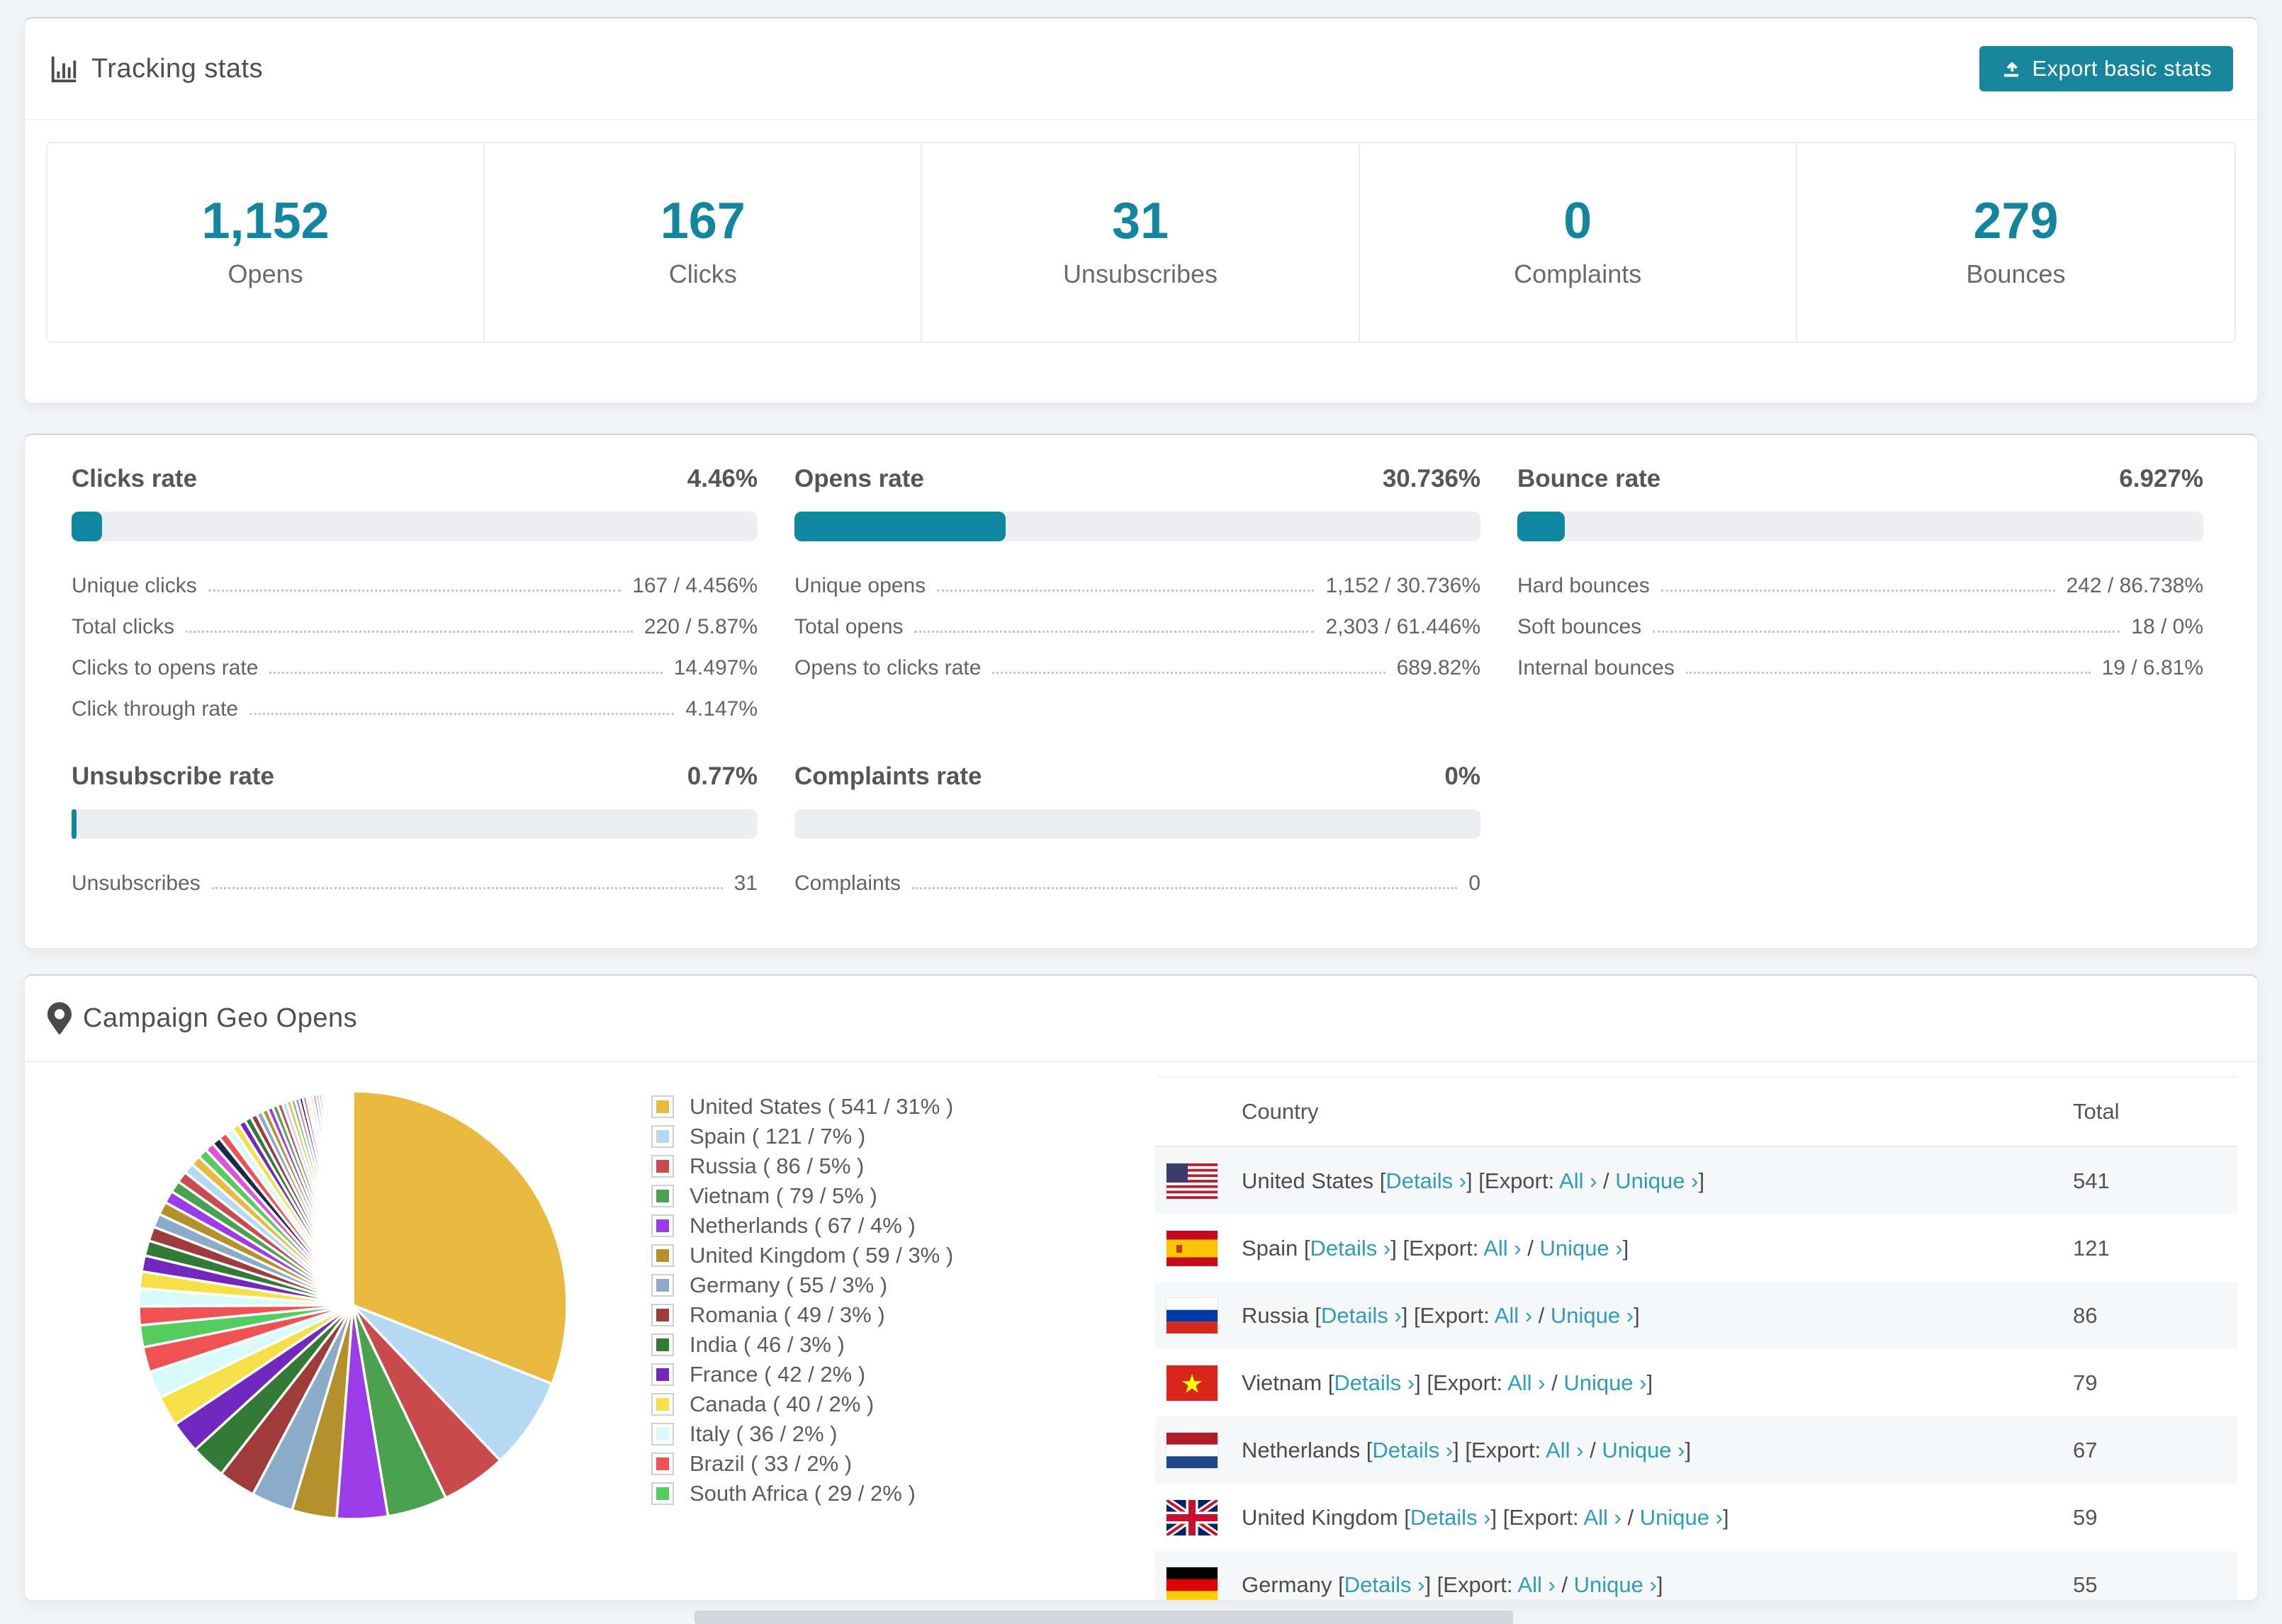 The height and width of the screenshot is (1624, 2282). Describe the element at coordinates (716, 668) in the screenshot. I see `rate-row-value: 14.497%` at that location.